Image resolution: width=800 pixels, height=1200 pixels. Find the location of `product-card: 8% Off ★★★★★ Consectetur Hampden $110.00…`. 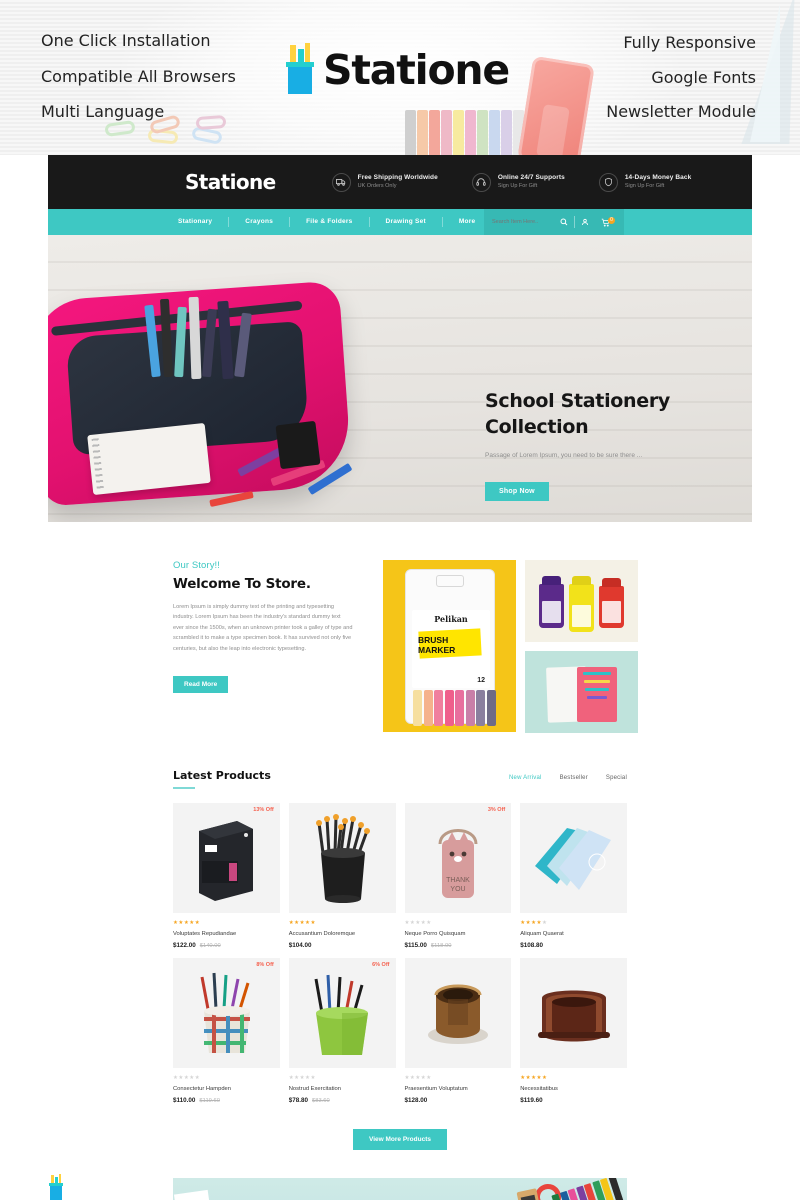

product-card: 8% Off ★★★★★ Consectetur Hampden $110.00… is located at coordinates (226, 1031).